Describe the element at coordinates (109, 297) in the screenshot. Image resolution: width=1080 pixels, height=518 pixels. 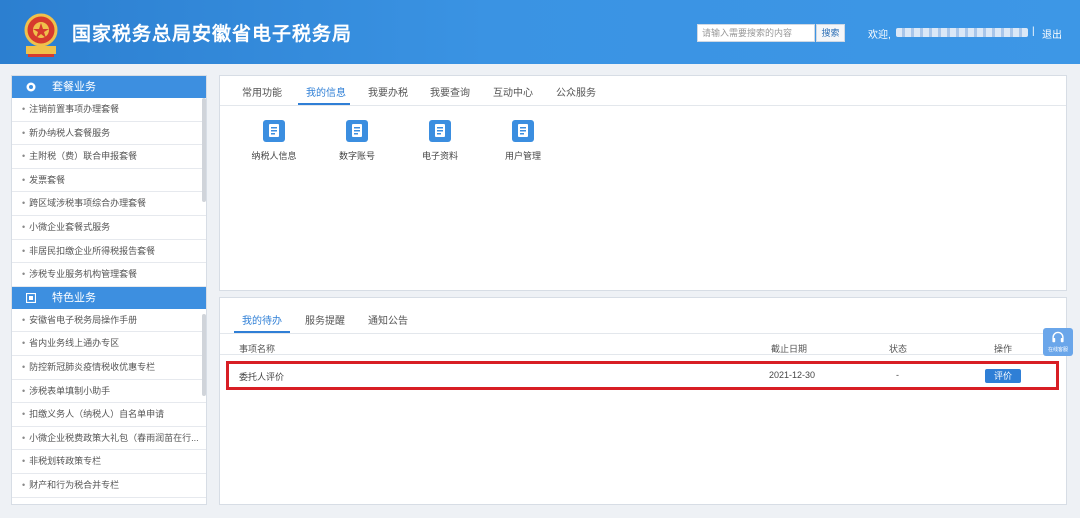
I see `sidebar-section-featured: 特色业务` at that location.